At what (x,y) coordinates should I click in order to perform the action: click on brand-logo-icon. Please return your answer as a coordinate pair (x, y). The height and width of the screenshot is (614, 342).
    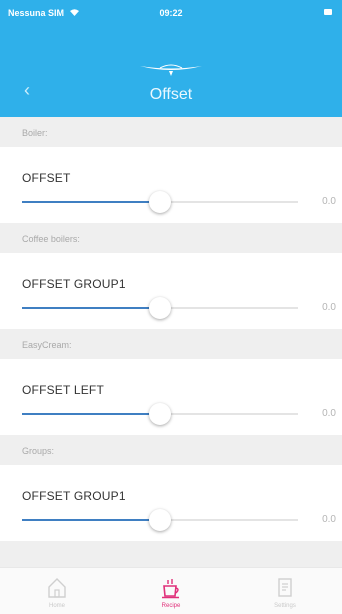
    Looking at the image, I should click on (171, 69).